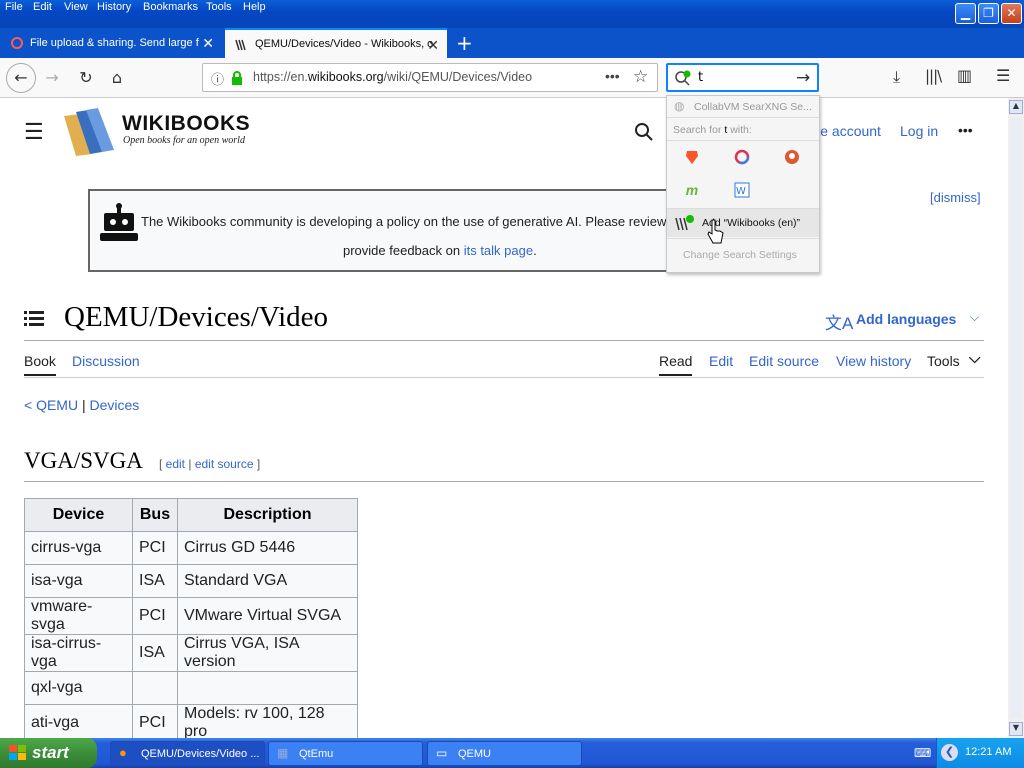  Describe the element at coordinates (345, 753) in the screenshot. I see `taskbar-item-qtemu: ▦ QtEmu` at that location.